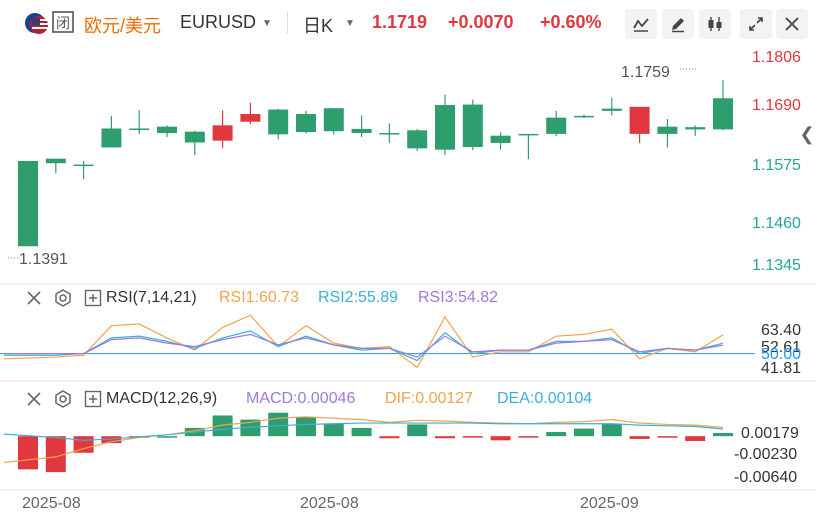 The width and height of the screenshot is (816, 520). Describe the element at coordinates (458, 297) in the screenshot. I see `rsi3-label: RSI3:54.82` at that location.